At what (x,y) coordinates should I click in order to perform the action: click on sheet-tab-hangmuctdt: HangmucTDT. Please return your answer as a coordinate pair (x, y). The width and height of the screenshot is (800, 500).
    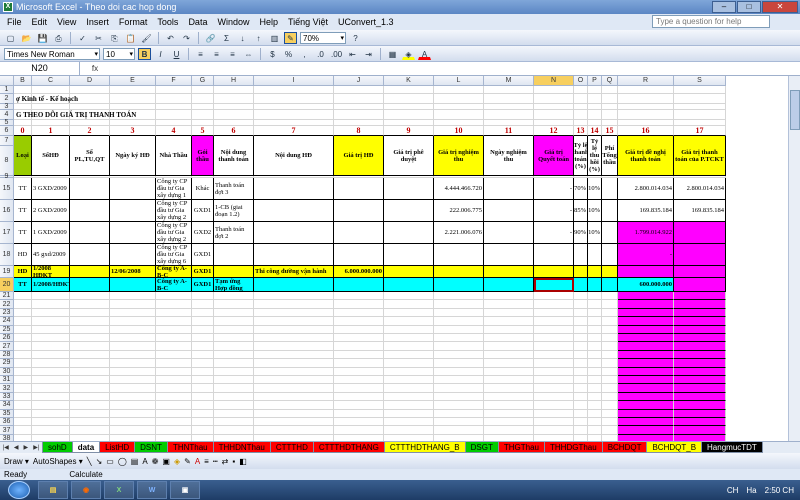
    Looking at the image, I should click on (732, 447).